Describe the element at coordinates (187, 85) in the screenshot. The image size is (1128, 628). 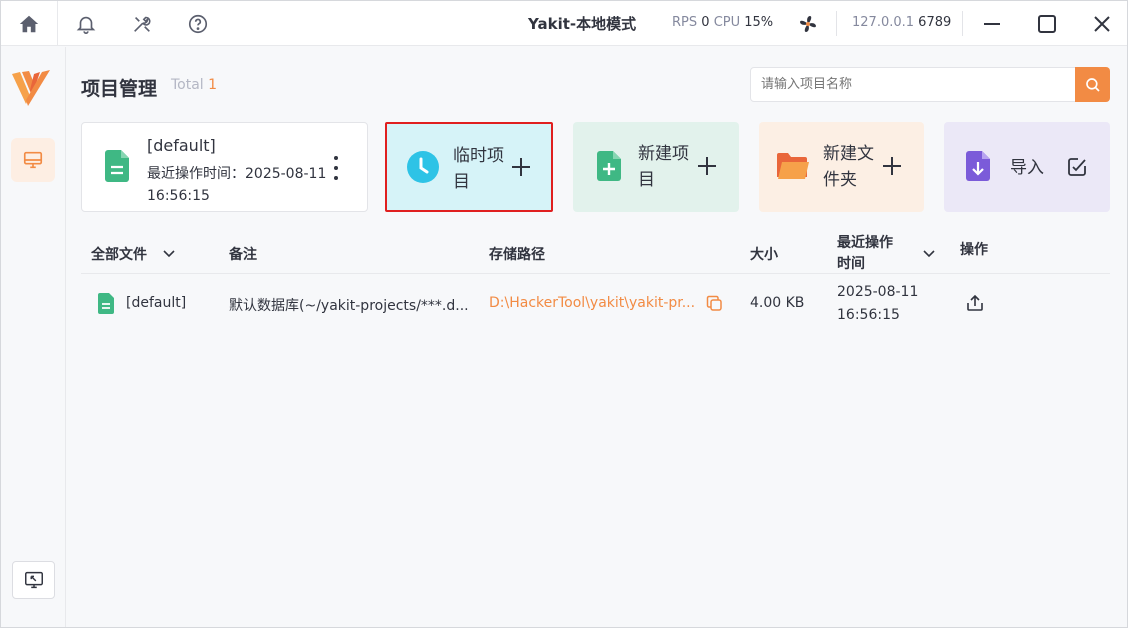
I see `total-label: Total` at that location.